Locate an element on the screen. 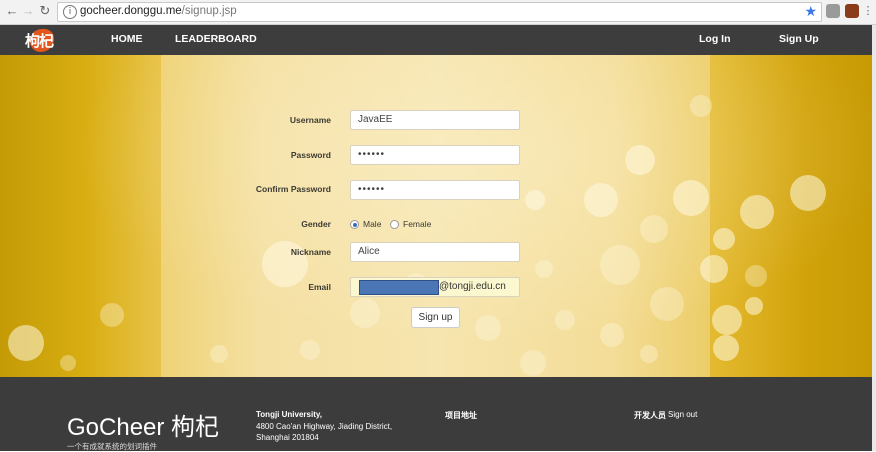 The image size is (876, 452). footer-address-line2: Shanghai 201804 is located at coordinates (287, 437).